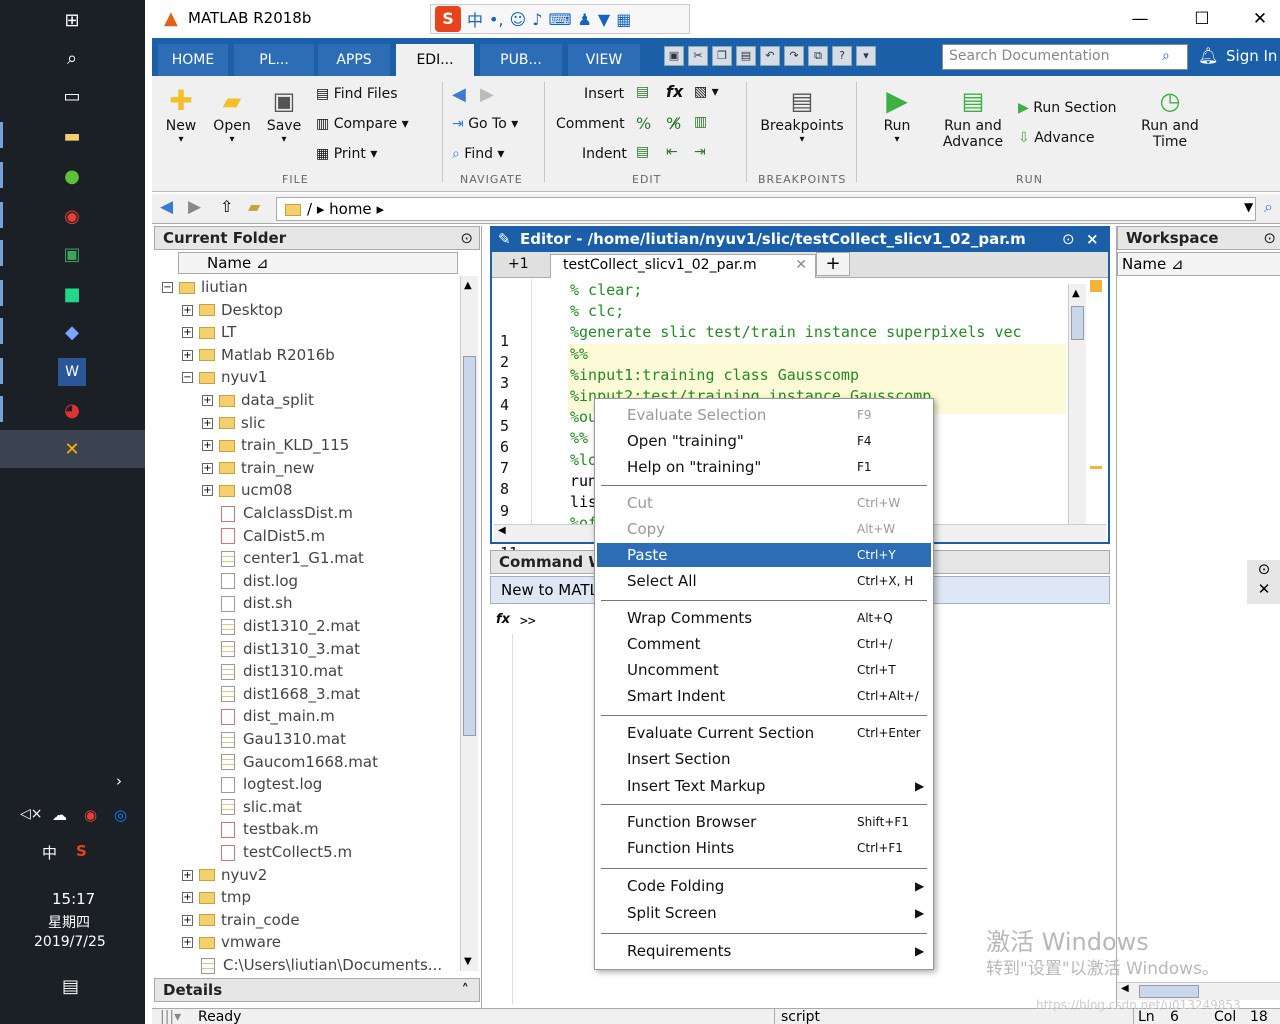  Describe the element at coordinates (1263, 592) in the screenshot. I see `close-banner-icon: ✕` at that location.